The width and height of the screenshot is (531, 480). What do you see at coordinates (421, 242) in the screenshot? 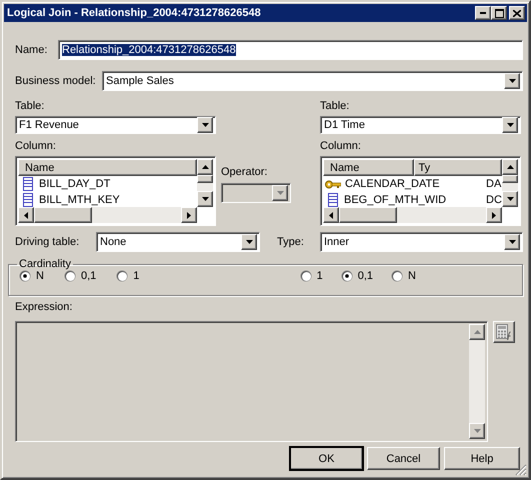
I see `type-dropdown: Inner` at bounding box center [421, 242].